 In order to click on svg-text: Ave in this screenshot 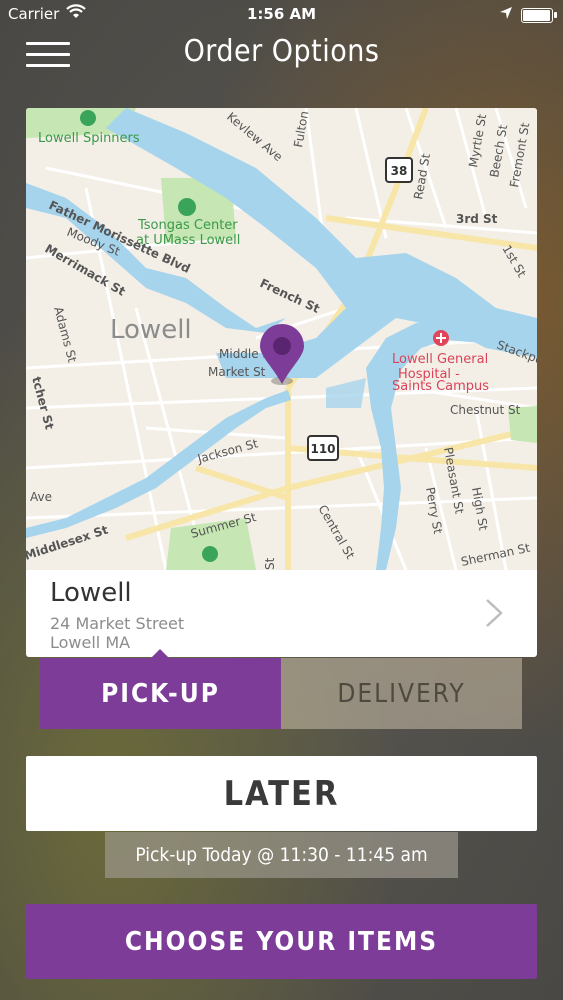, I will do `click(41, 497)`.